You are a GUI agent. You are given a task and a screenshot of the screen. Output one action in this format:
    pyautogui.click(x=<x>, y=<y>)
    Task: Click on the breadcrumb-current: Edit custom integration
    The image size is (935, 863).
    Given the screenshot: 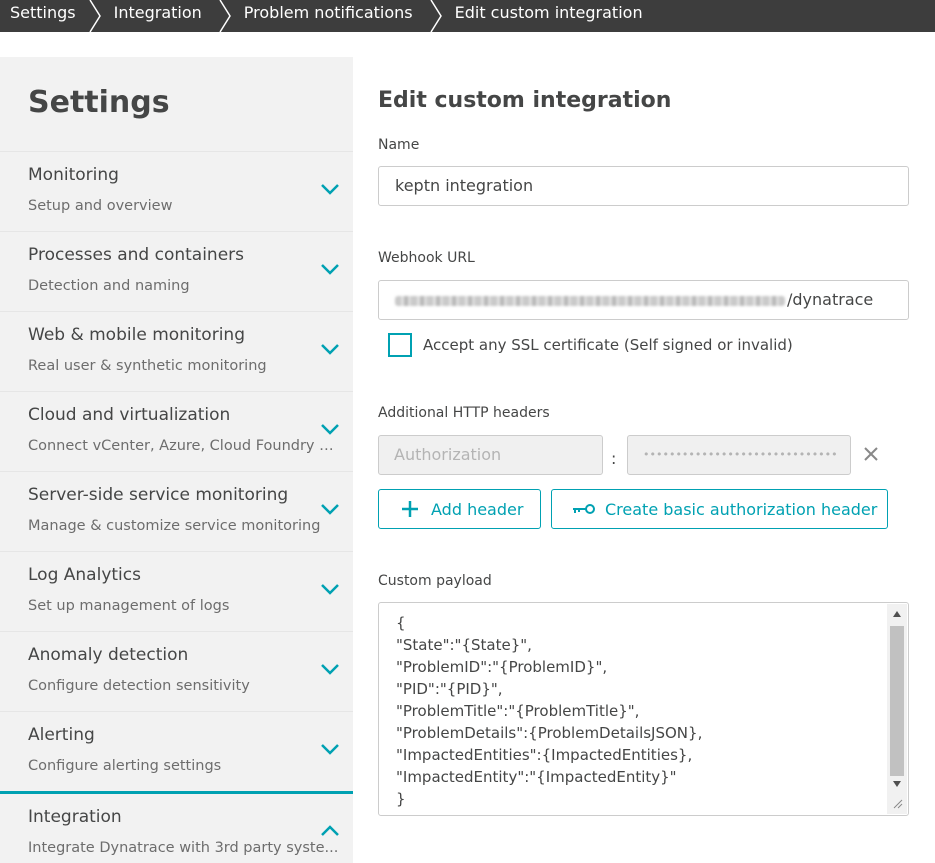 What is the action you would take?
    pyautogui.click(x=548, y=12)
    